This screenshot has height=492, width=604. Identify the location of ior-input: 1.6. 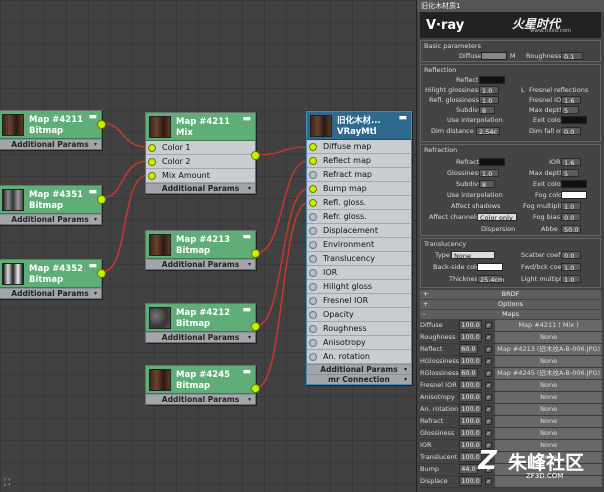
(571, 162).